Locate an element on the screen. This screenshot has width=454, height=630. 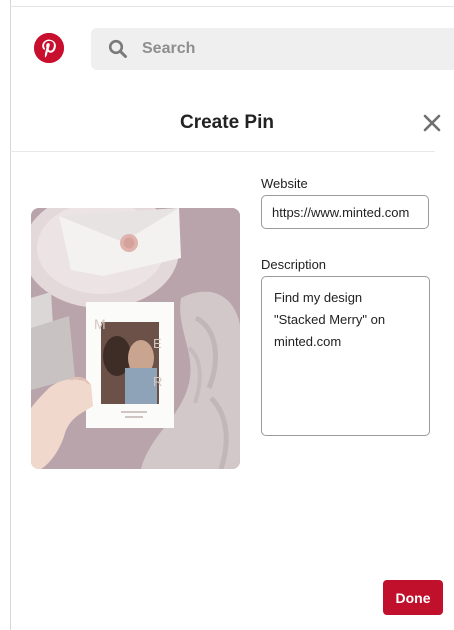
close-icon is located at coordinates (432, 123).